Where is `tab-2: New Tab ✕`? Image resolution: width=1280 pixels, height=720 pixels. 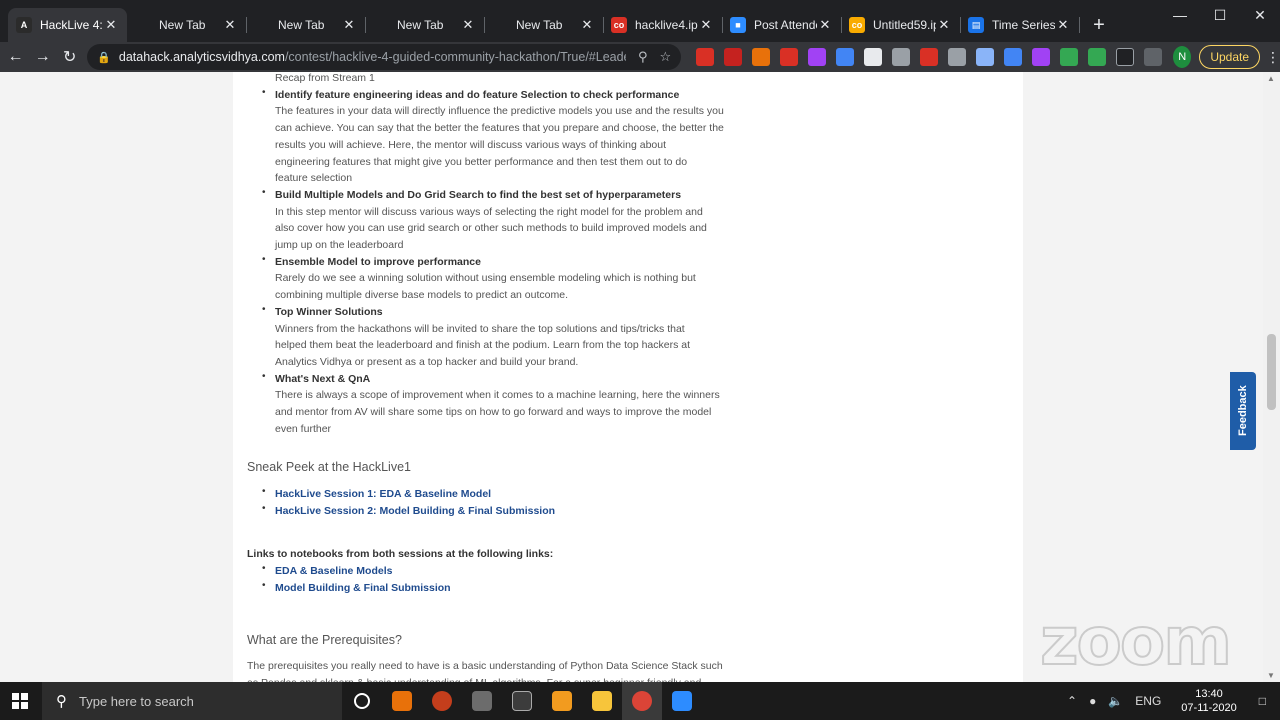
tab-2: New Tab ✕ is located at coordinates (306, 25).